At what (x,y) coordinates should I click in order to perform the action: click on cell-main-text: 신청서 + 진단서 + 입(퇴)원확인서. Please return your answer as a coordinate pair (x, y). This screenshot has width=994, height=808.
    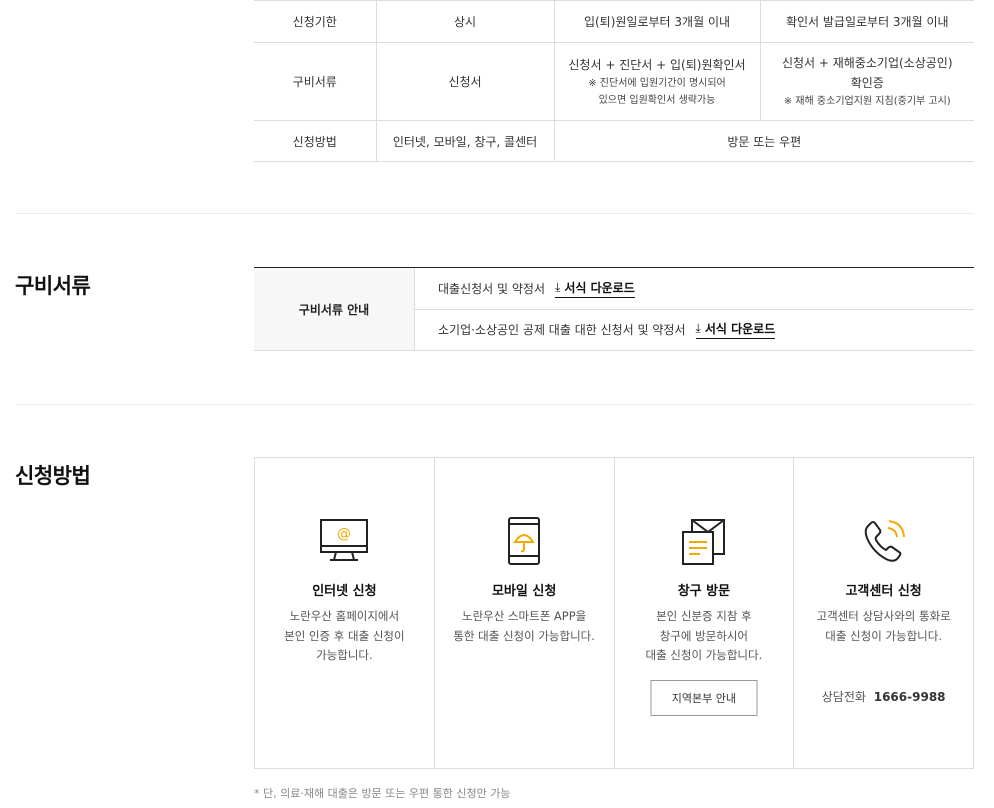
    Looking at the image, I should click on (657, 64).